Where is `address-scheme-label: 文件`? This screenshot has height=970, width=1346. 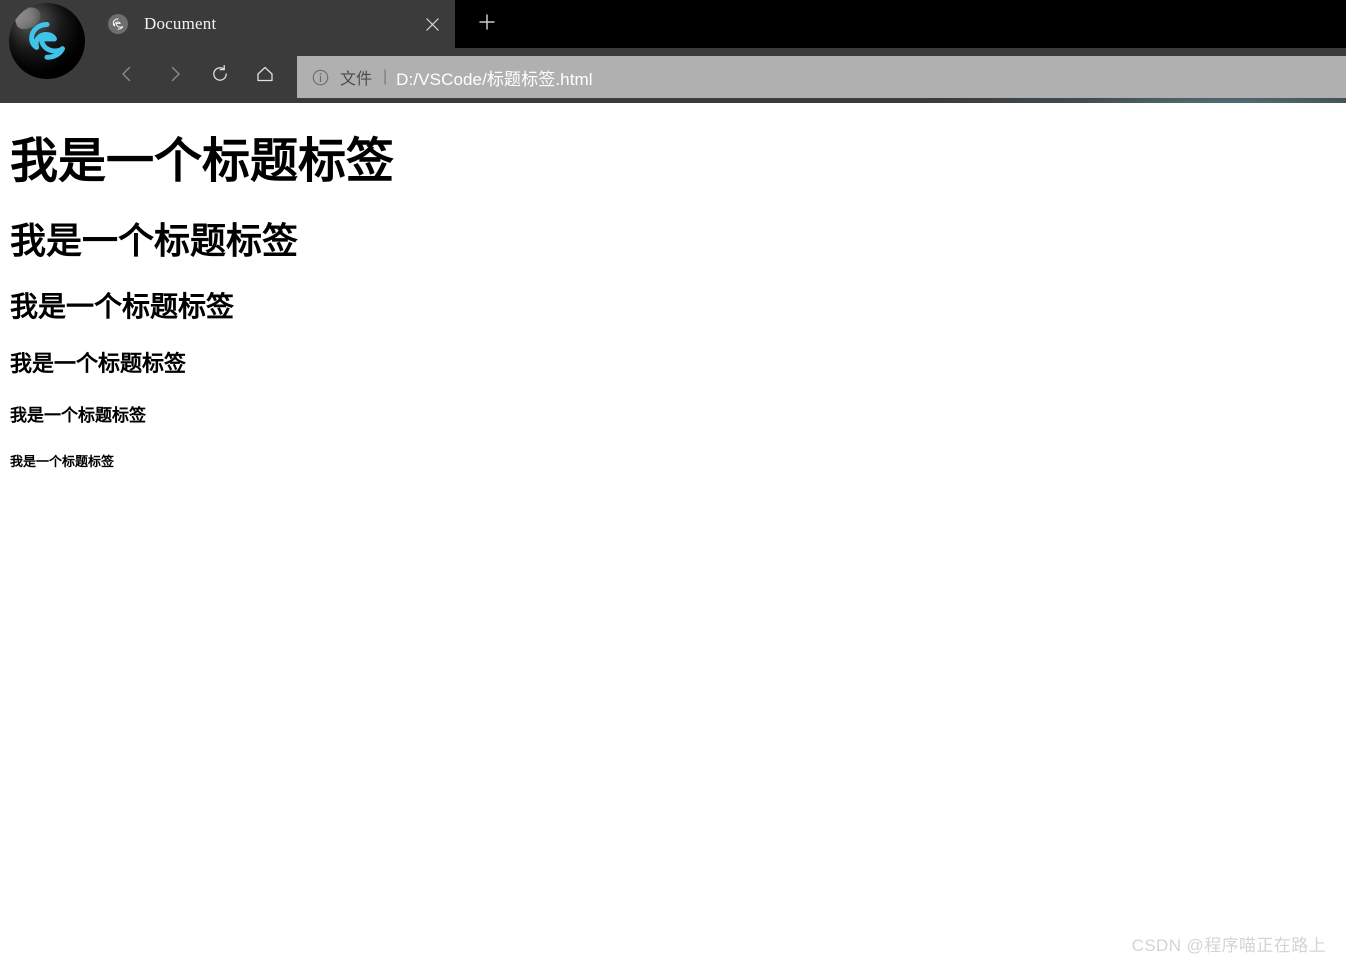
address-scheme-label: 文件 is located at coordinates (356, 79).